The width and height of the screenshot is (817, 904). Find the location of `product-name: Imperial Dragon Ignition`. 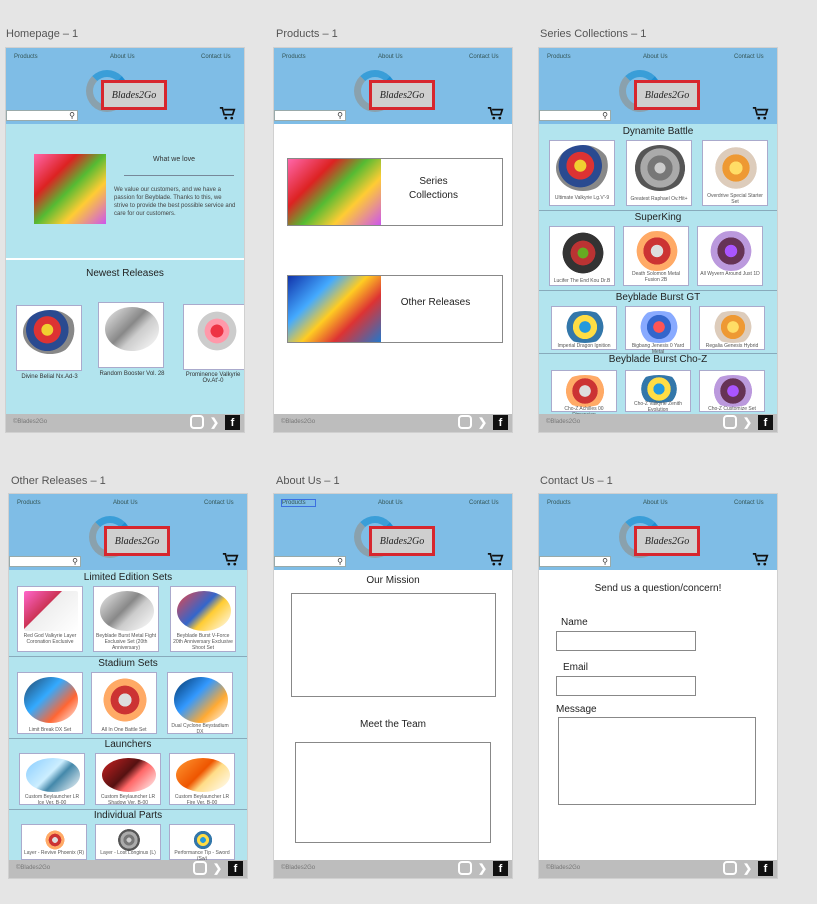

product-name: Imperial Dragon Ignition is located at coordinates (584, 346).